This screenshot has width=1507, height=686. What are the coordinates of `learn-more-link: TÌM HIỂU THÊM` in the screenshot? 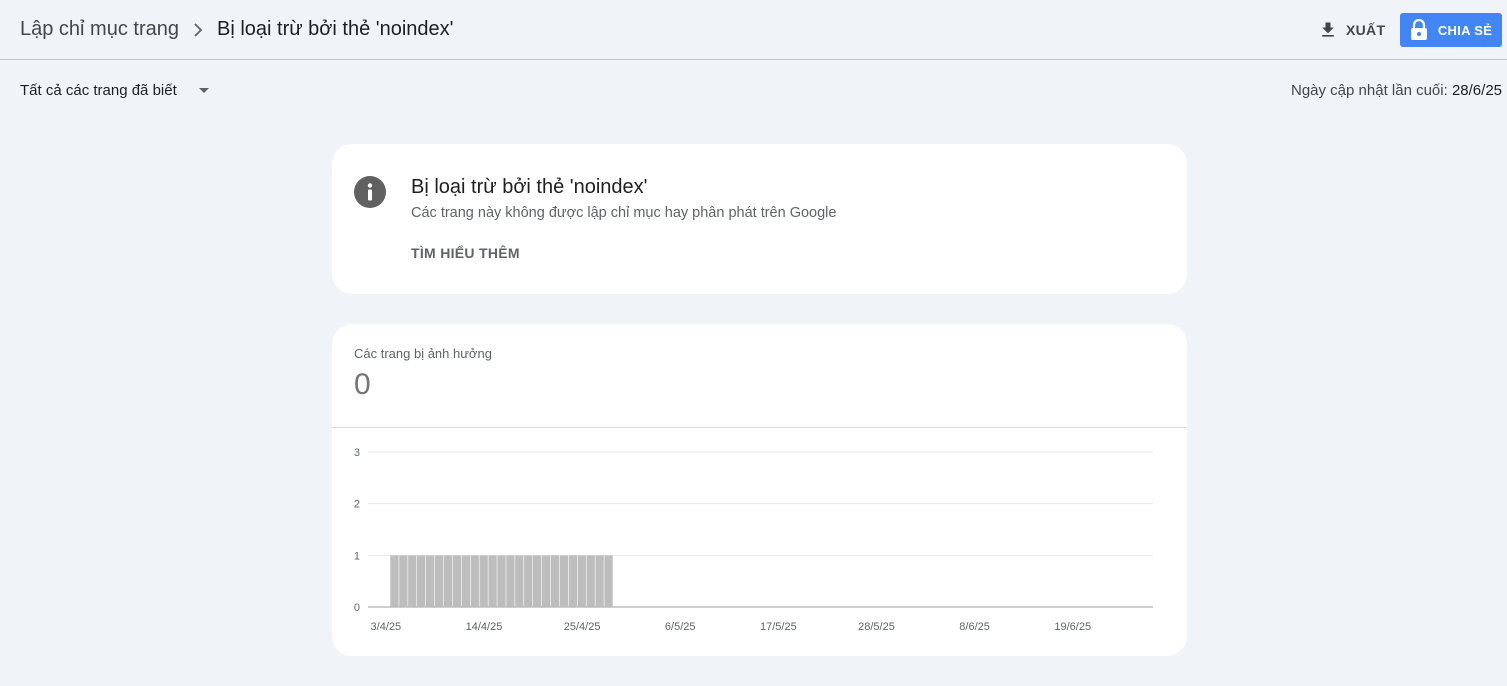 It's located at (465, 253).